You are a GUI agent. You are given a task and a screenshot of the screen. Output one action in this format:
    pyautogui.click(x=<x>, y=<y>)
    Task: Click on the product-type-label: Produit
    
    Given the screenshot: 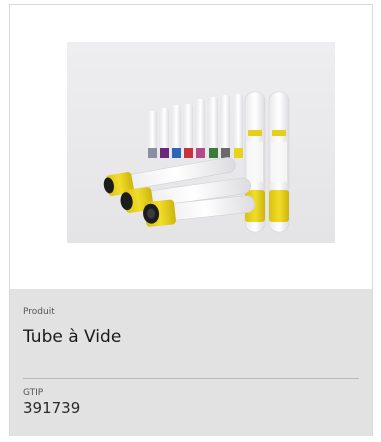 What is the action you would take?
    pyautogui.click(x=39, y=312)
    